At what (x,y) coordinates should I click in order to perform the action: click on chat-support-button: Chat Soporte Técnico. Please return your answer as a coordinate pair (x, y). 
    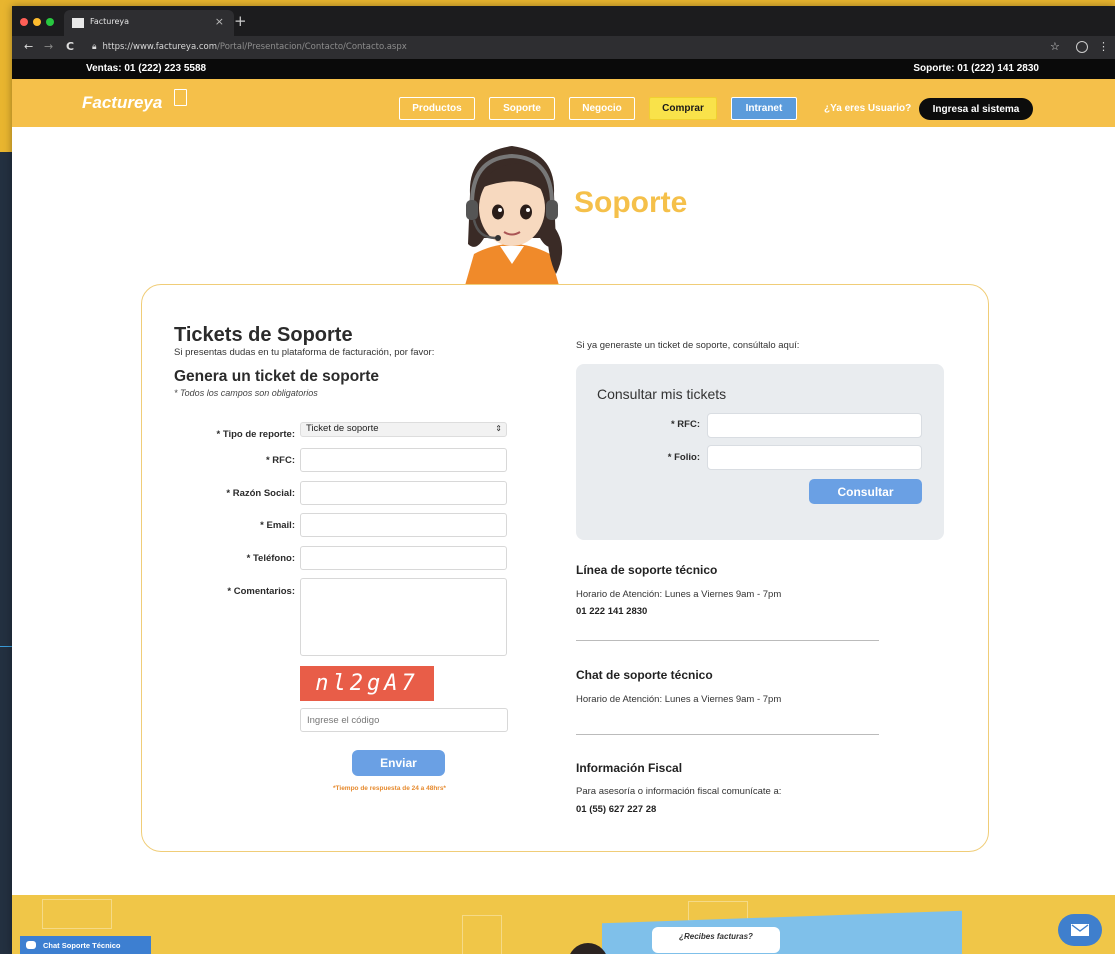
    Looking at the image, I should click on (85, 945).